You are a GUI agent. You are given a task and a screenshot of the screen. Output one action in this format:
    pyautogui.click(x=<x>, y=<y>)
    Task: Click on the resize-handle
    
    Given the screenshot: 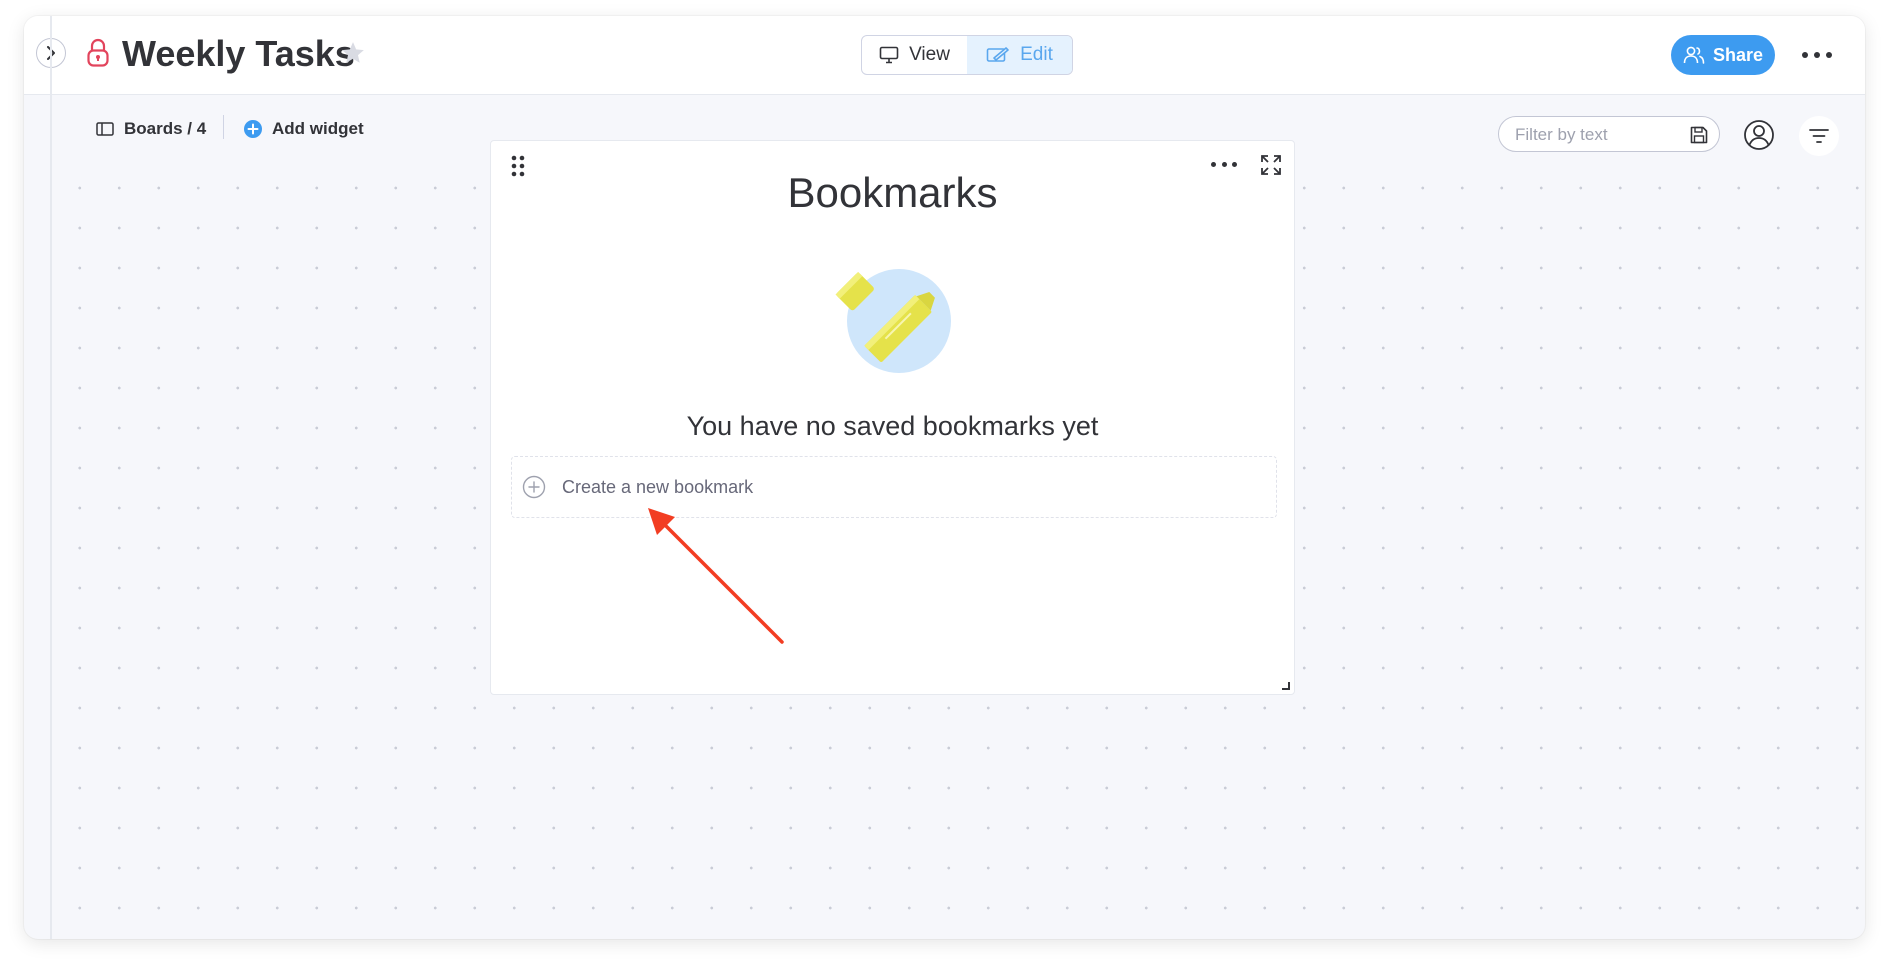 What is the action you would take?
    pyautogui.click(x=1286, y=686)
    